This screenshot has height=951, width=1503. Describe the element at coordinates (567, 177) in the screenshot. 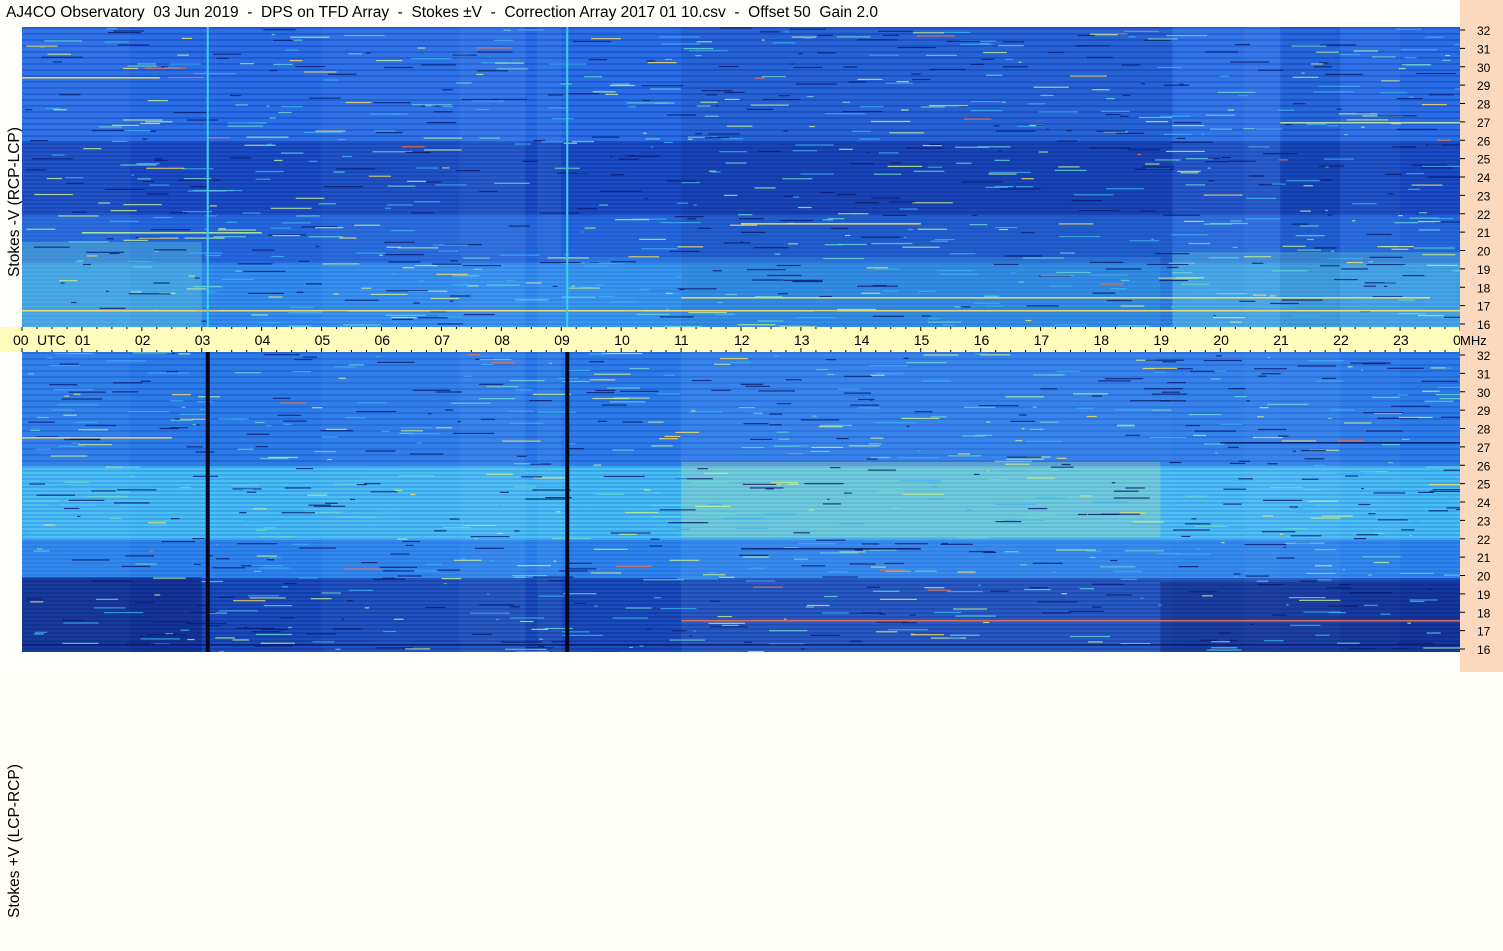

I see `vertical-event-line` at that location.